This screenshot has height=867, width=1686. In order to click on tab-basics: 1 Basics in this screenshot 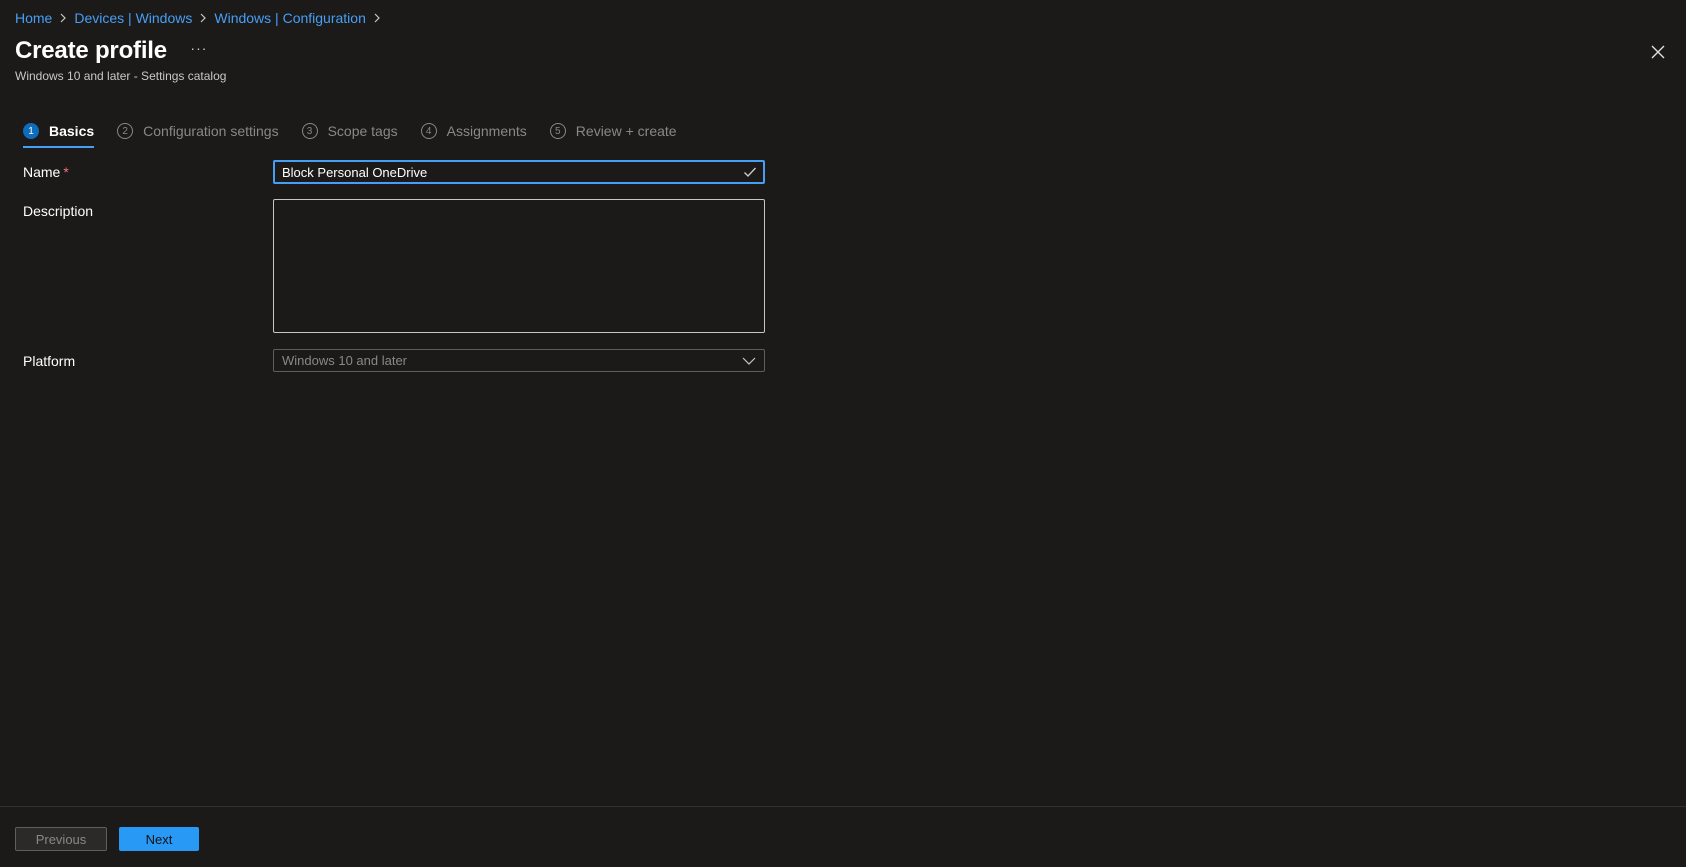, I will do `click(59, 134)`.